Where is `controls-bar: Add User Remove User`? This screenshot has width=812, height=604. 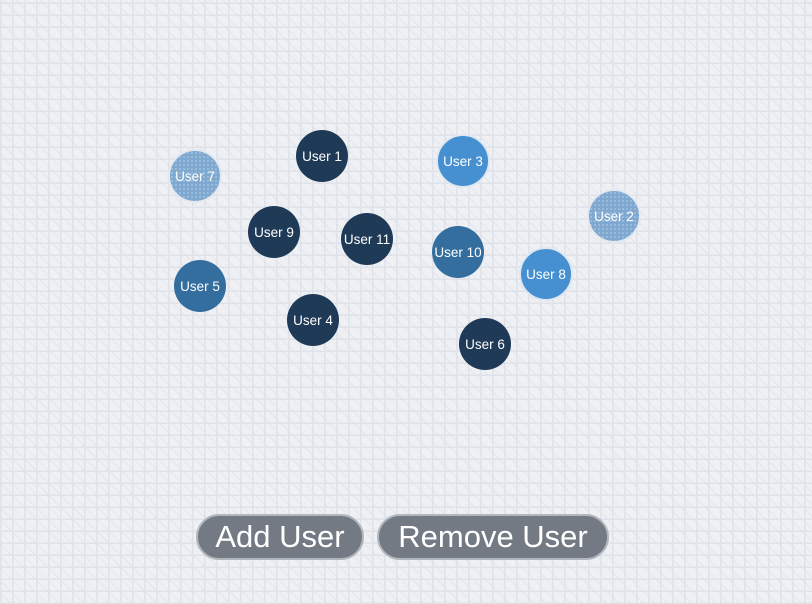
controls-bar: Add User Remove User is located at coordinates (406, 538).